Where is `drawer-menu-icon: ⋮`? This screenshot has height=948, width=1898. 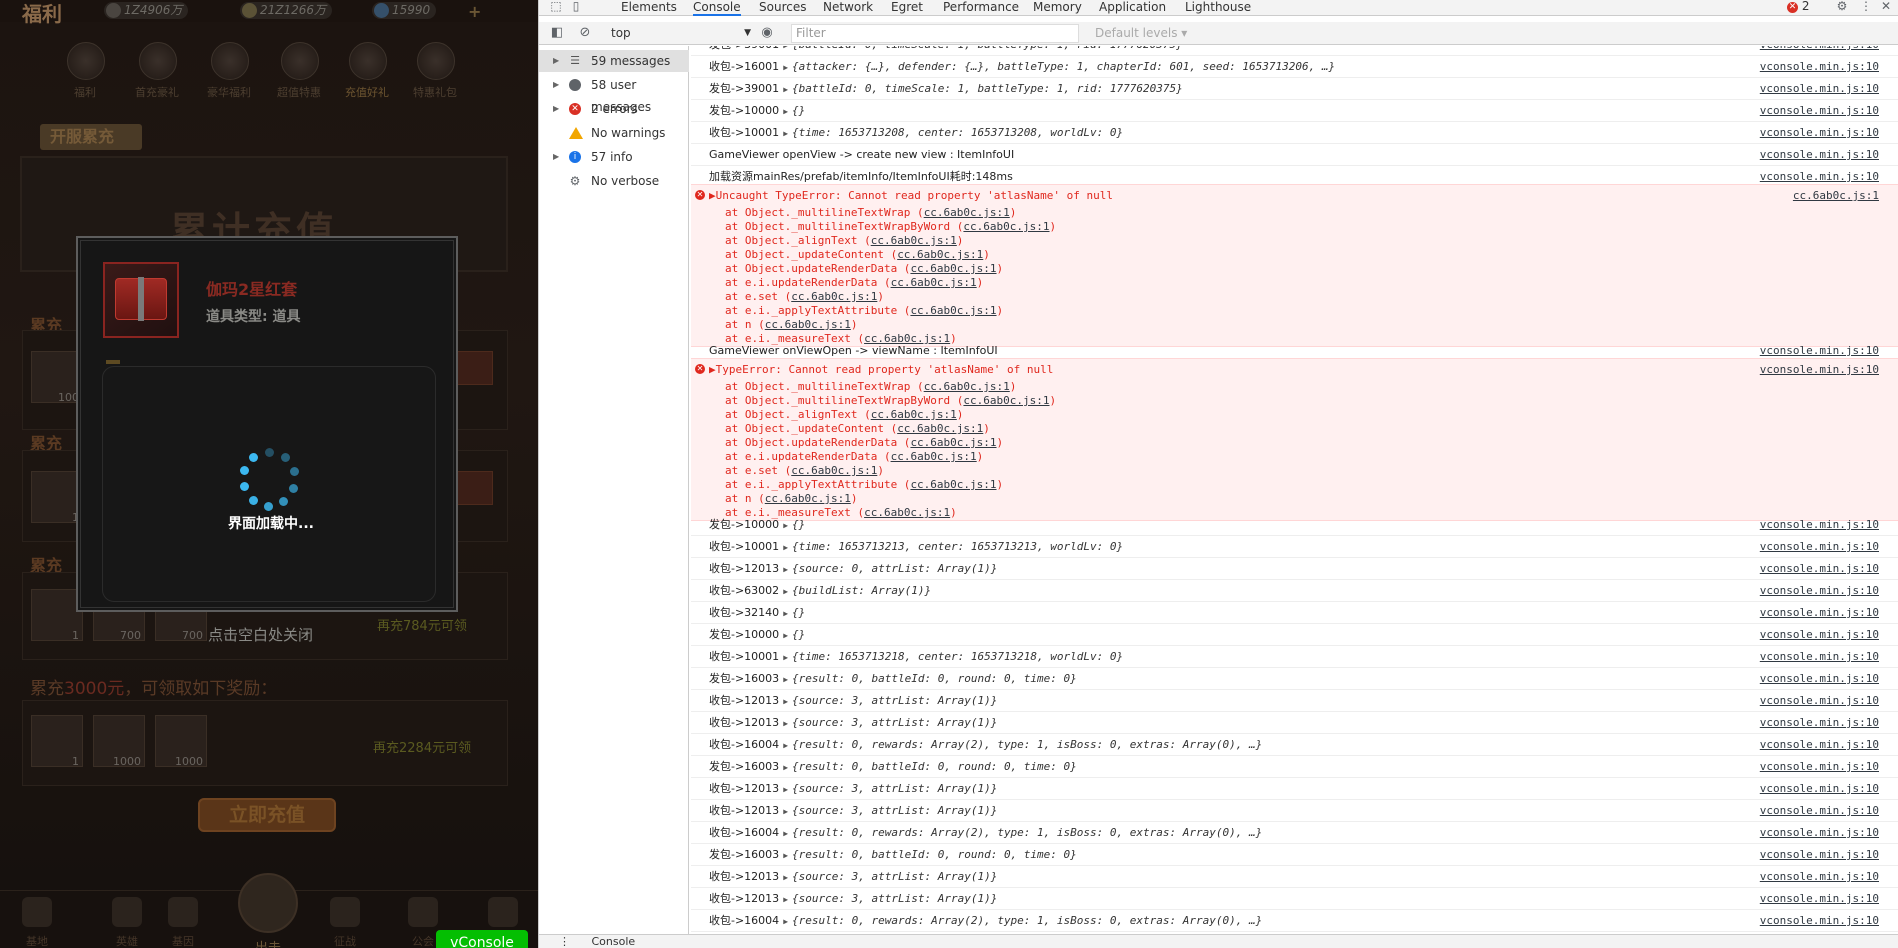
drawer-menu-icon: ⋮ is located at coordinates (564, 941).